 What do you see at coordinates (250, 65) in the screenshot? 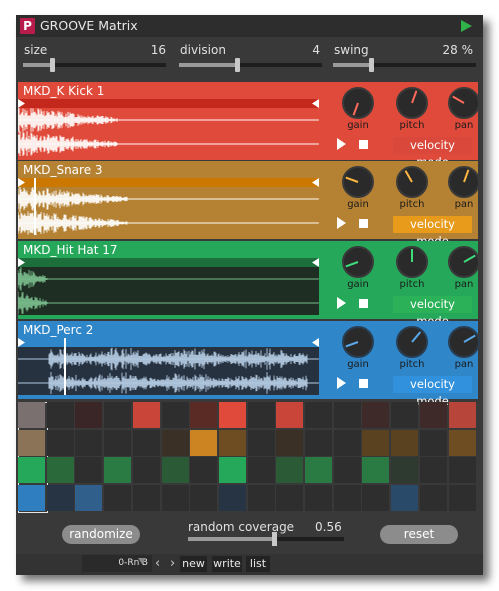
I see `division-slider` at bounding box center [250, 65].